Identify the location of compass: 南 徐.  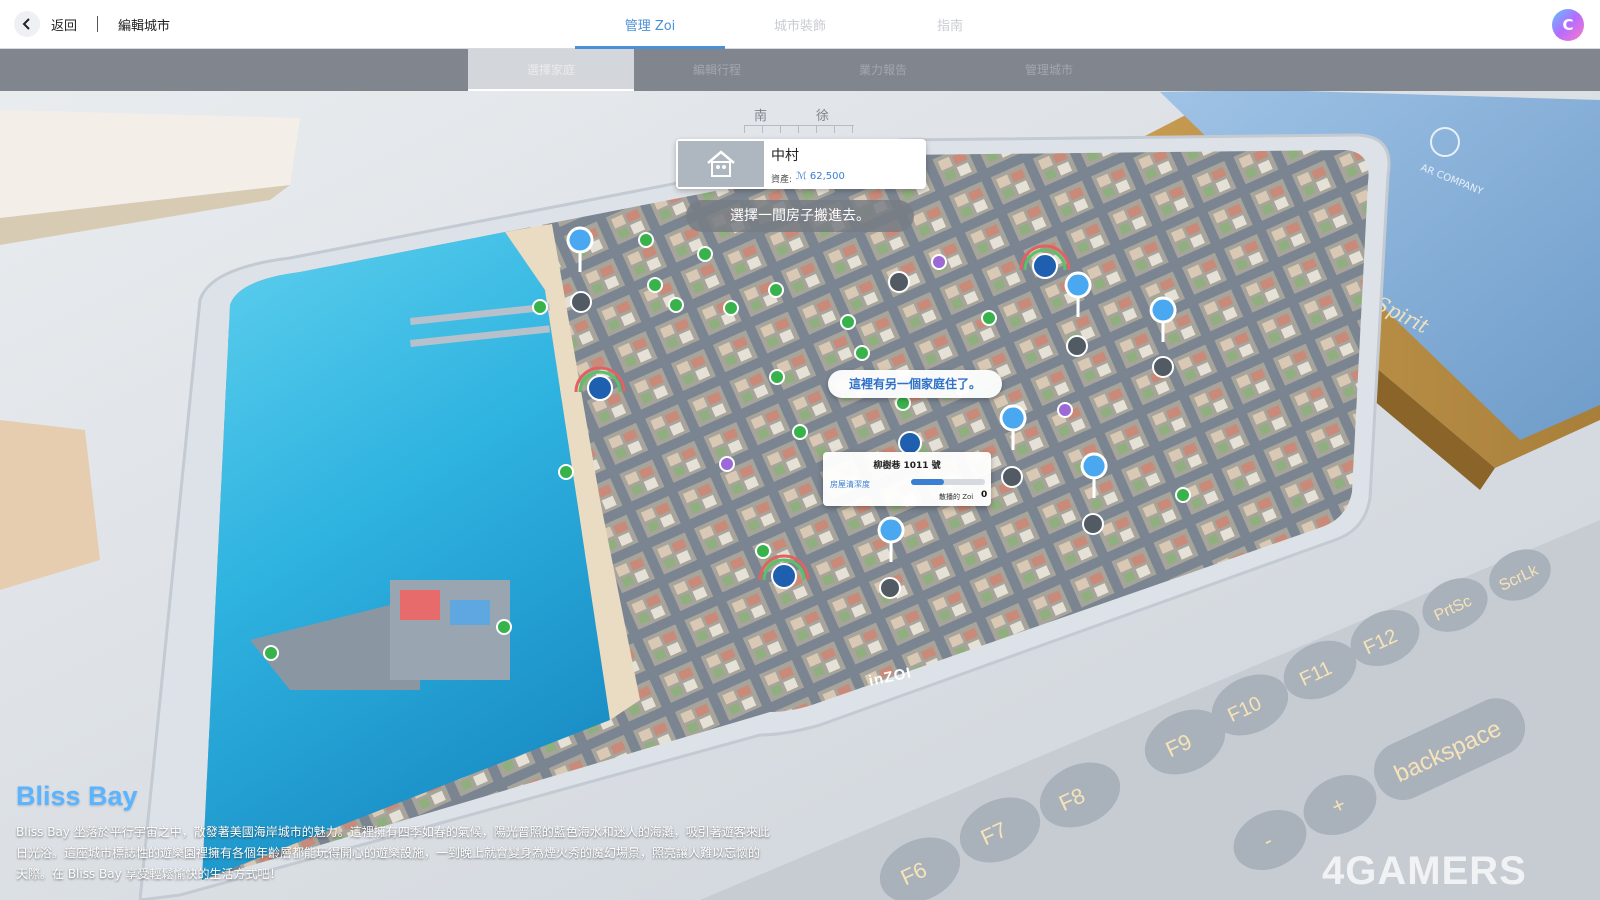
(800, 120).